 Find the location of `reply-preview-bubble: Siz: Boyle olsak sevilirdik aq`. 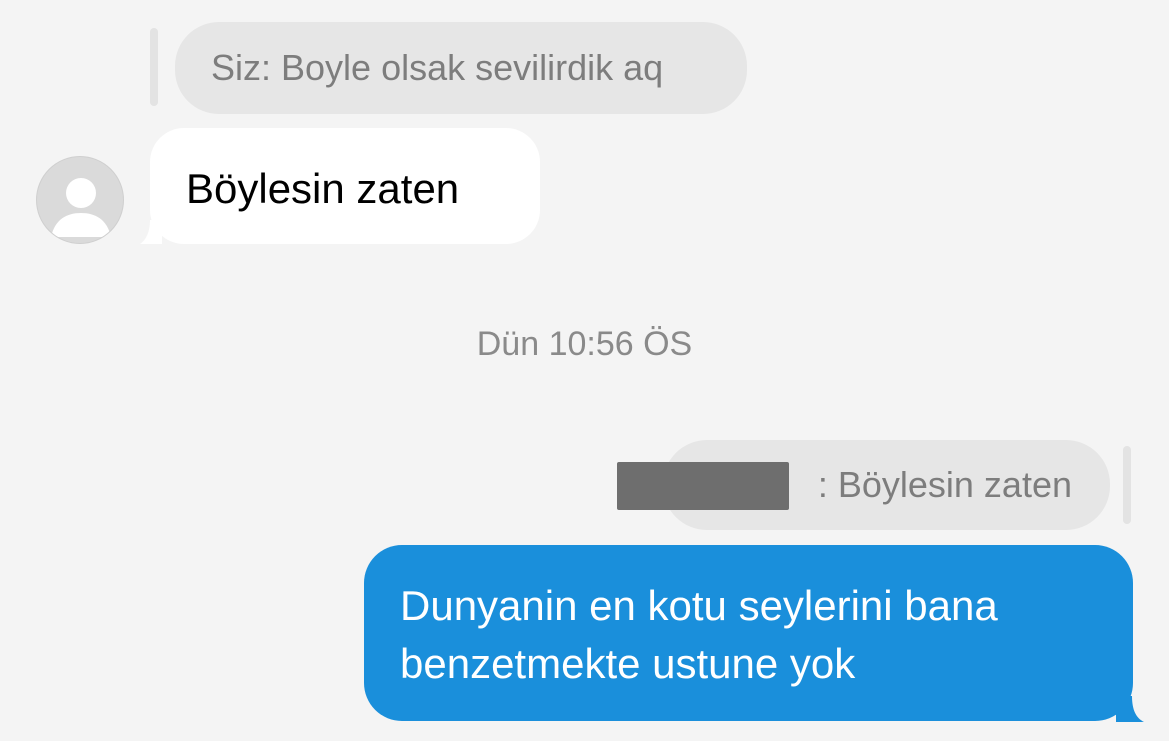

reply-preview-bubble: Siz: Boyle olsak sevilirdik aq is located at coordinates (461, 68).